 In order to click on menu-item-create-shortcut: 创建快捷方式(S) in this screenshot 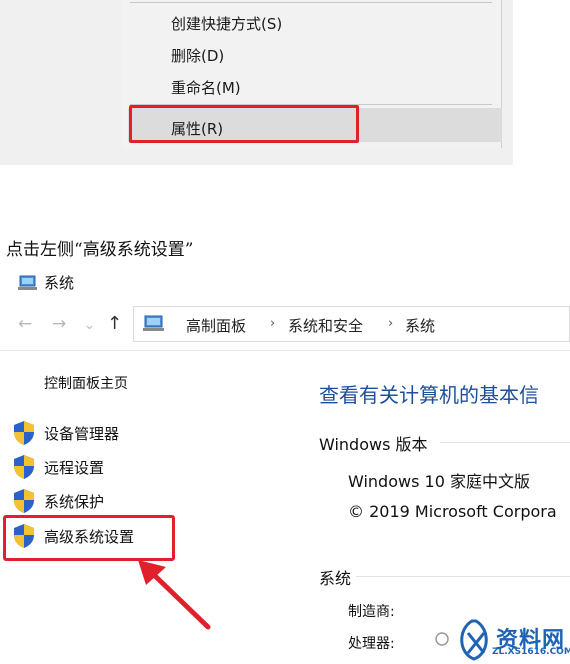, I will do `click(226, 23)`.